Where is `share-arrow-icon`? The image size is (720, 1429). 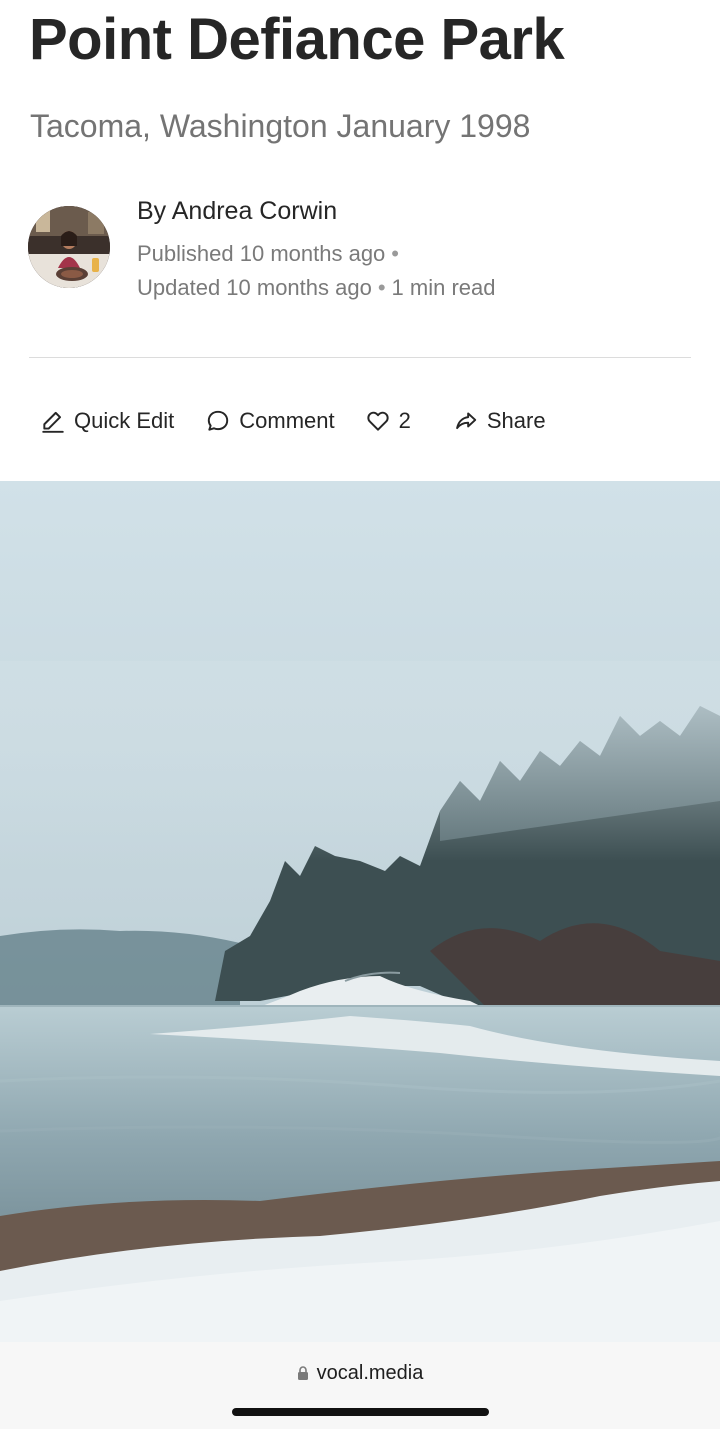
share-arrow-icon is located at coordinates (466, 421).